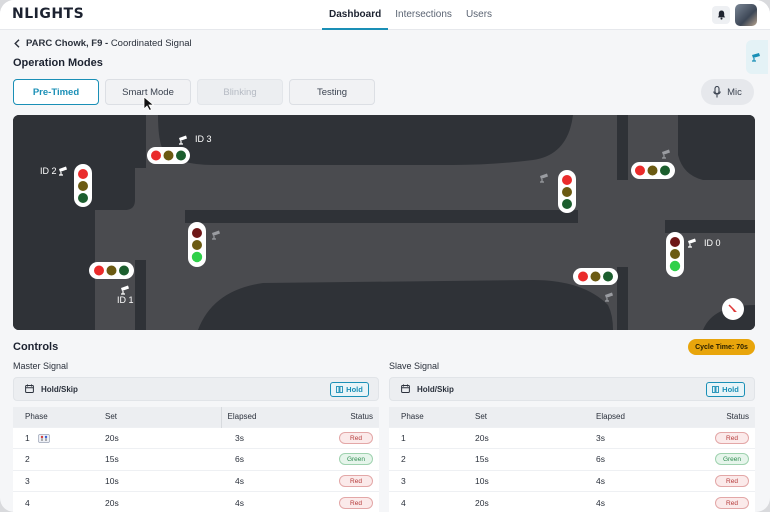  What do you see at coordinates (41, 366) in the screenshot?
I see `master-signal-label: Master Signal` at bounding box center [41, 366].